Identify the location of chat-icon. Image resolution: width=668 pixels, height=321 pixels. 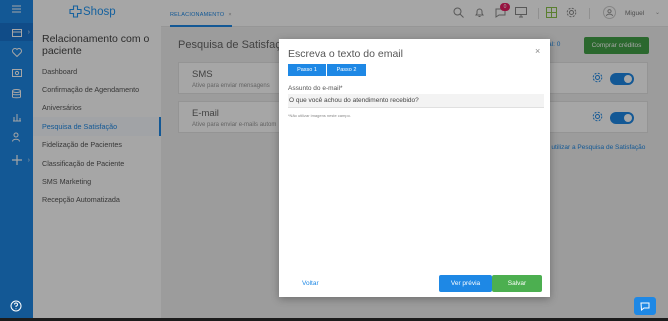
(645, 306).